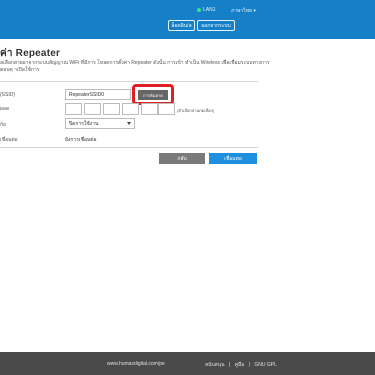  Describe the element at coordinates (243, 11) in the screenshot. I see `language-selector: ภาษาไทย ▾` at that location.